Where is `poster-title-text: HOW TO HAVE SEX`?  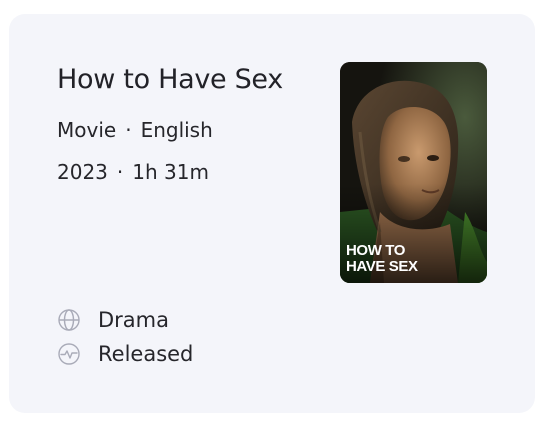
poster-title-text: HOW TO HAVE SEX is located at coordinates (382, 258).